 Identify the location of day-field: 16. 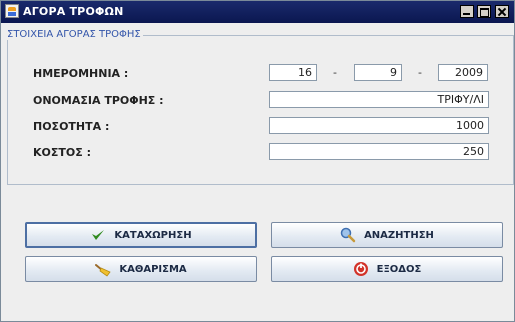
(293, 72).